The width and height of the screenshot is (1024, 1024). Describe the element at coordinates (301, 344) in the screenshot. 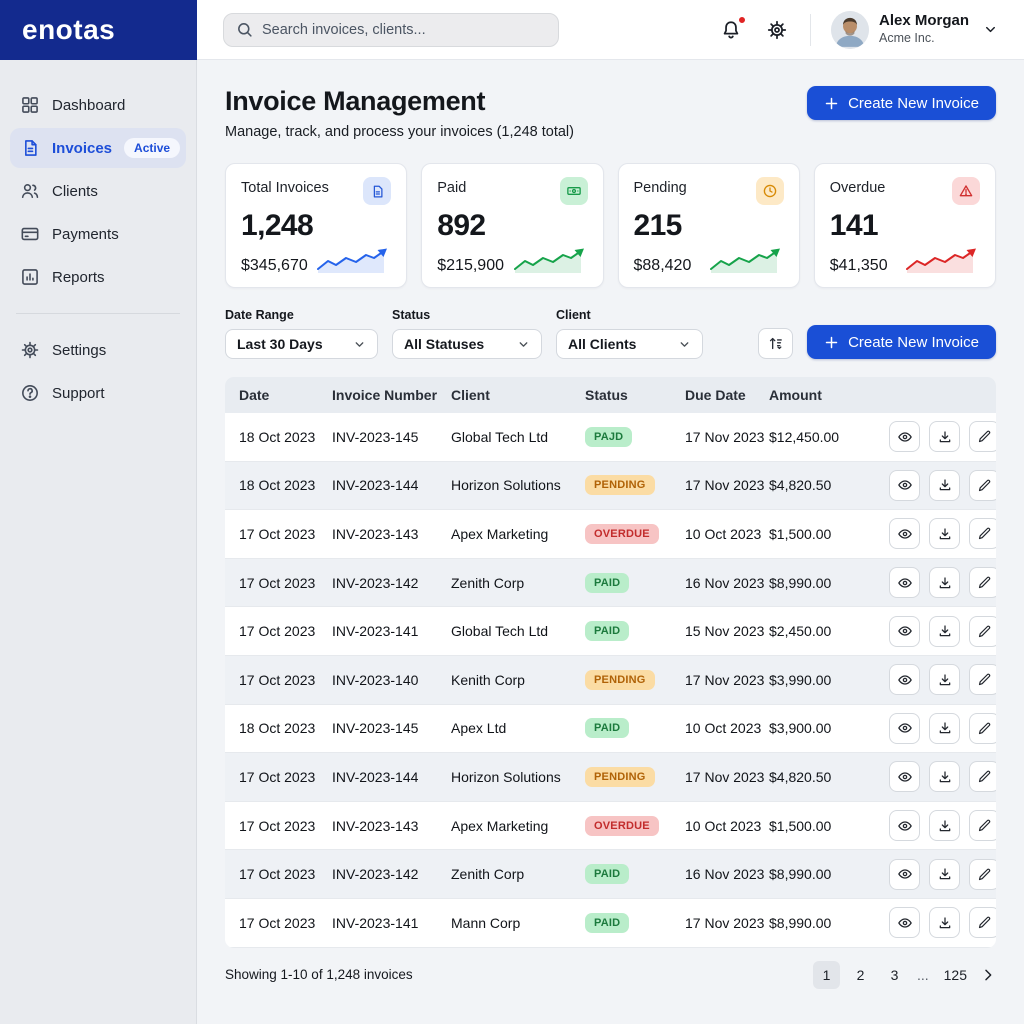

I see `date-range-select: Last 30 Days` at that location.